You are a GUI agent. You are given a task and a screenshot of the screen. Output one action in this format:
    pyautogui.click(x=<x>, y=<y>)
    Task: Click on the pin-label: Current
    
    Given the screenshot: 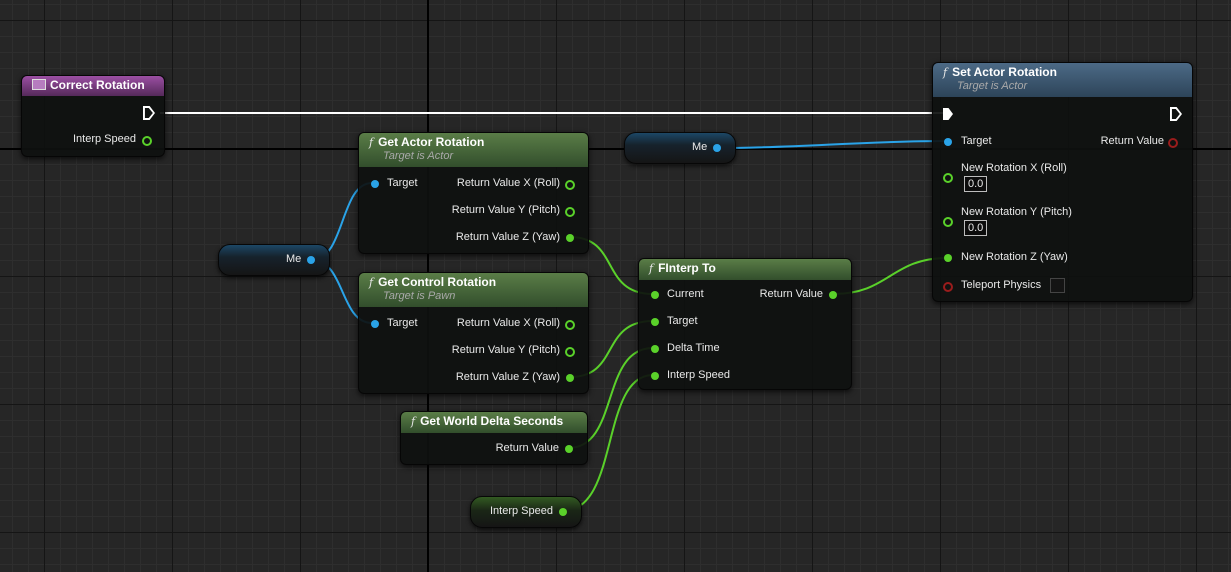 What is the action you would take?
    pyautogui.click(x=685, y=294)
    